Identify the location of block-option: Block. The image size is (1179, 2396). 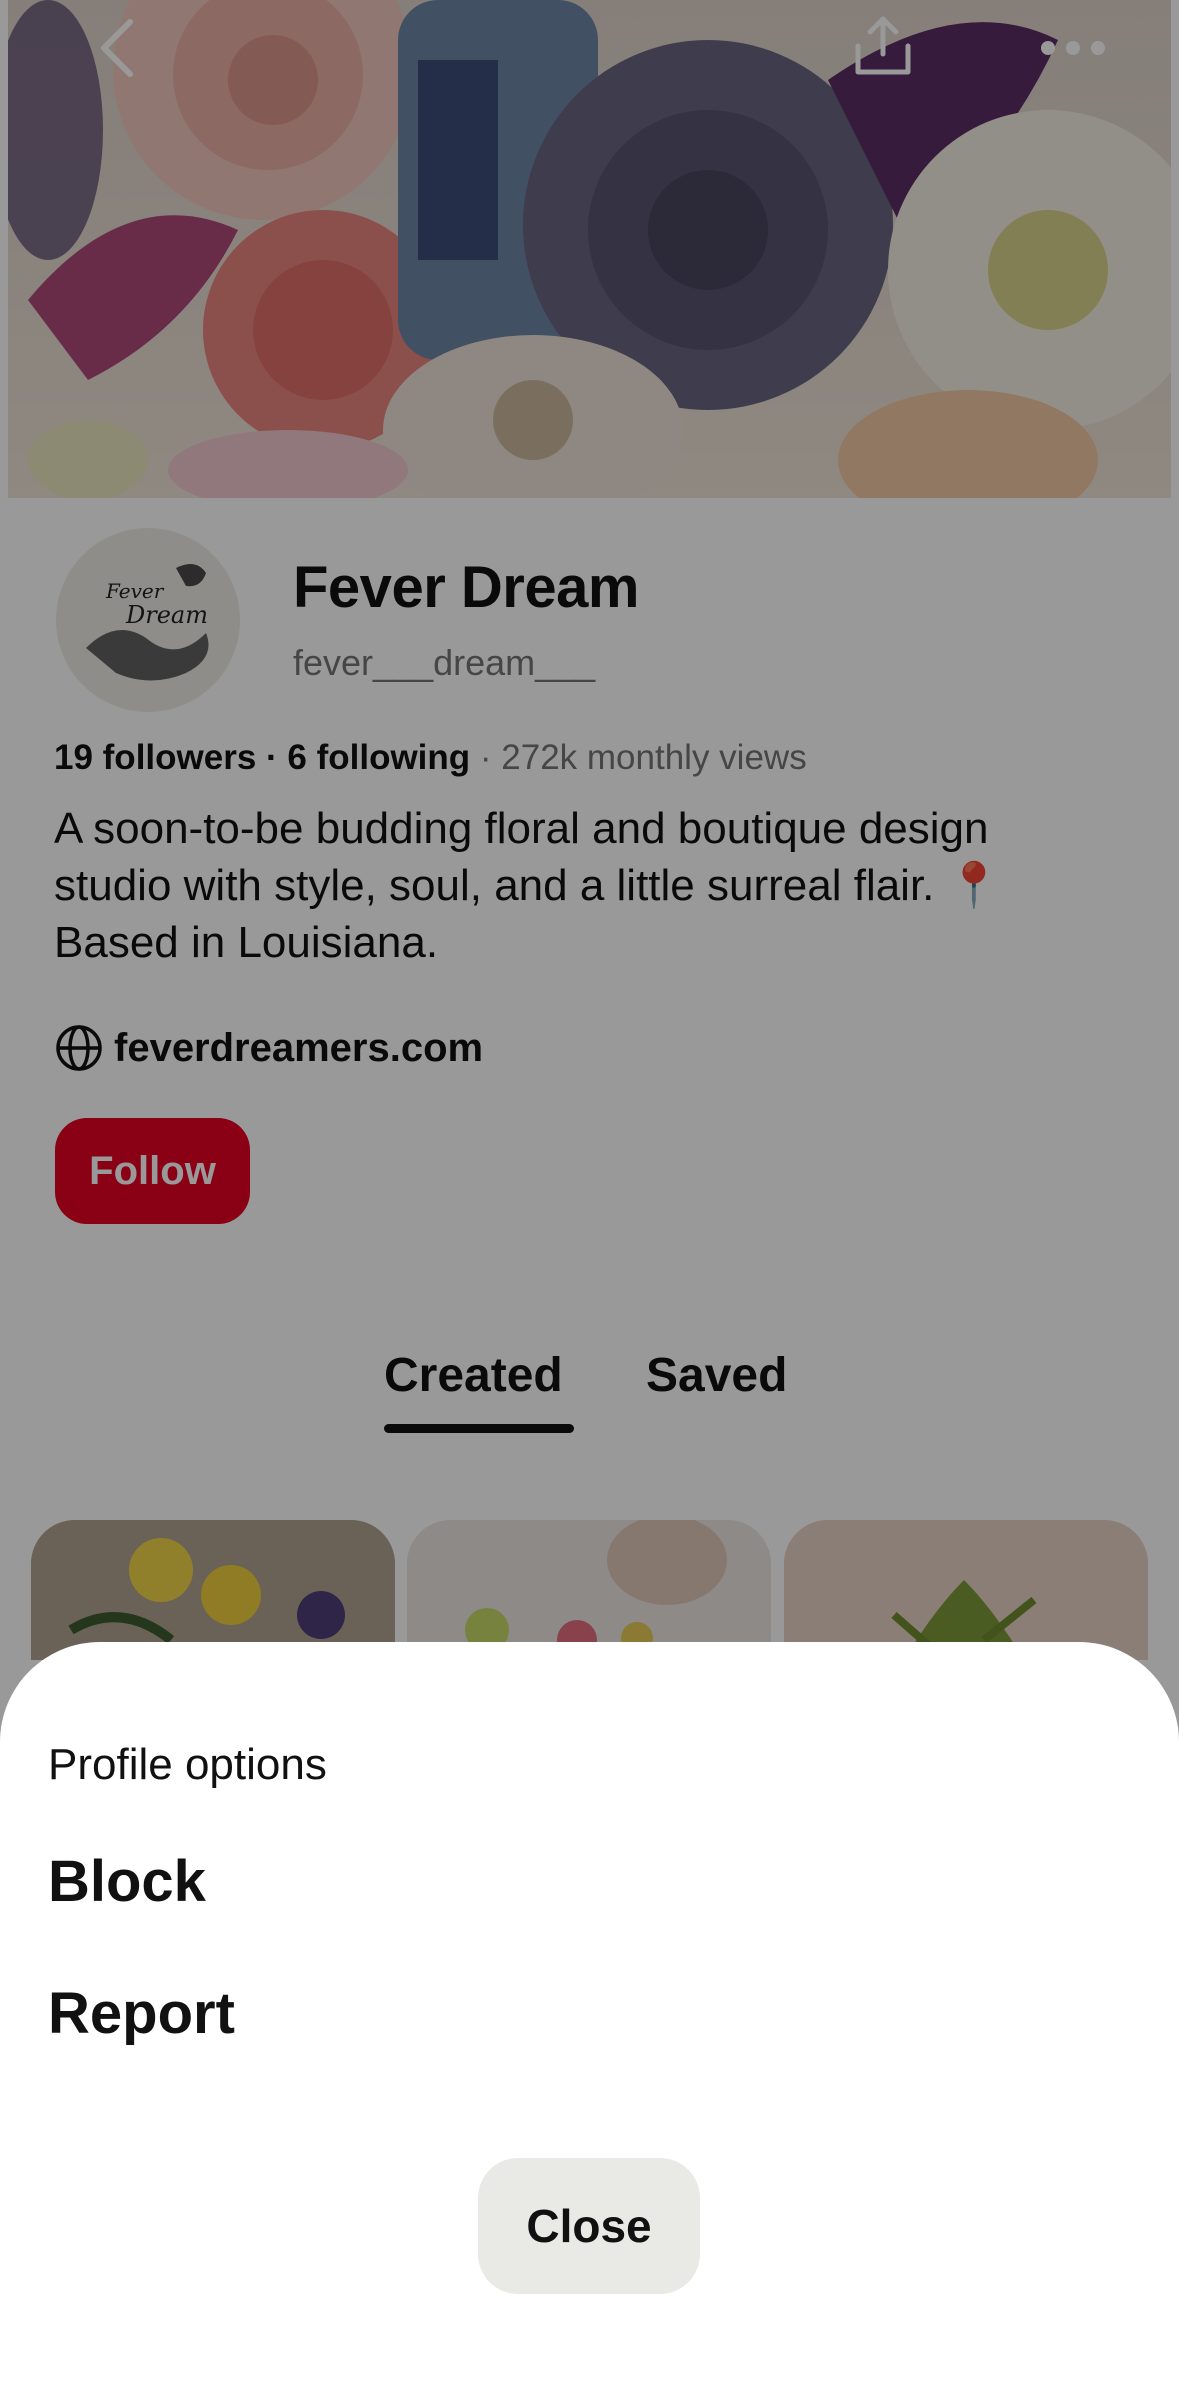
(127, 1881).